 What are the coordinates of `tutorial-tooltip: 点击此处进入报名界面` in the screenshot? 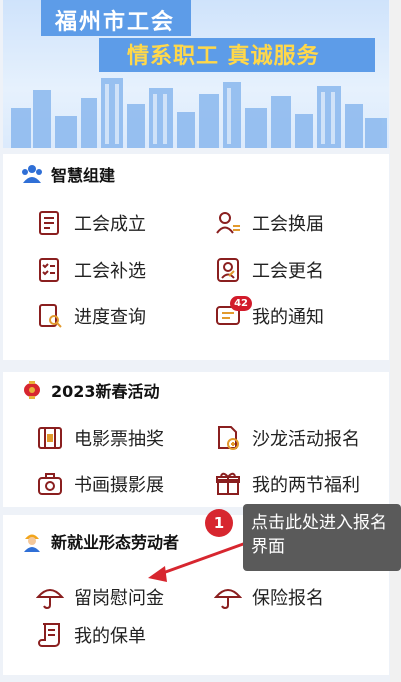 It's located at (322, 537).